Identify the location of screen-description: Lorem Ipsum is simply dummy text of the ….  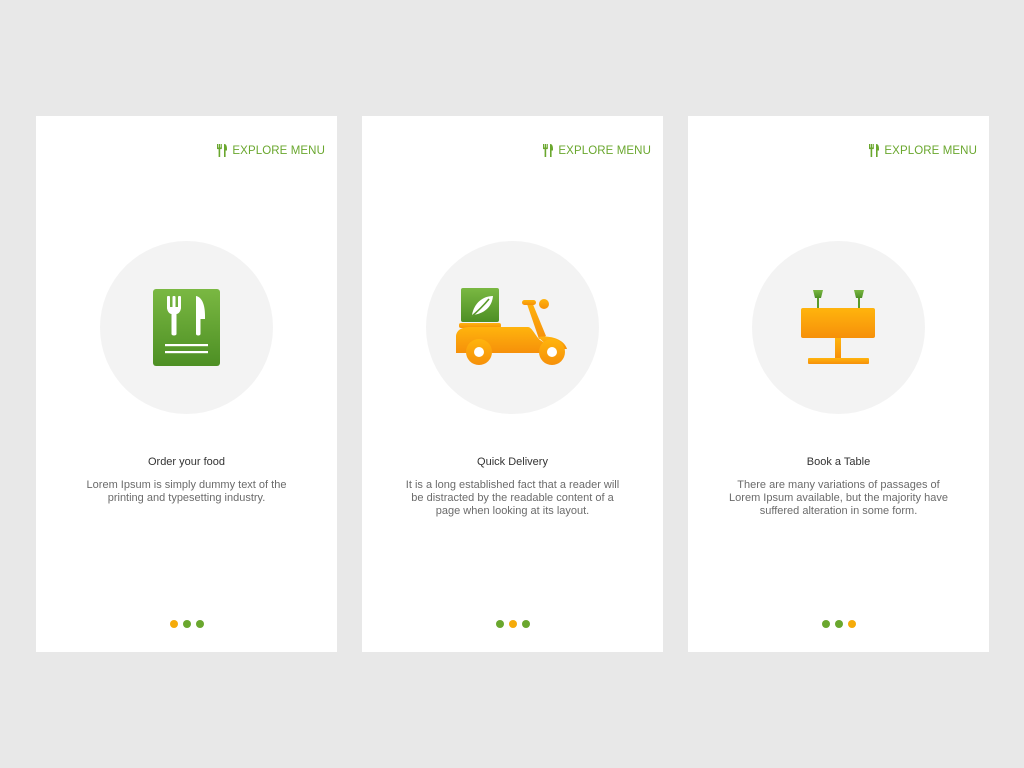
(186, 491).